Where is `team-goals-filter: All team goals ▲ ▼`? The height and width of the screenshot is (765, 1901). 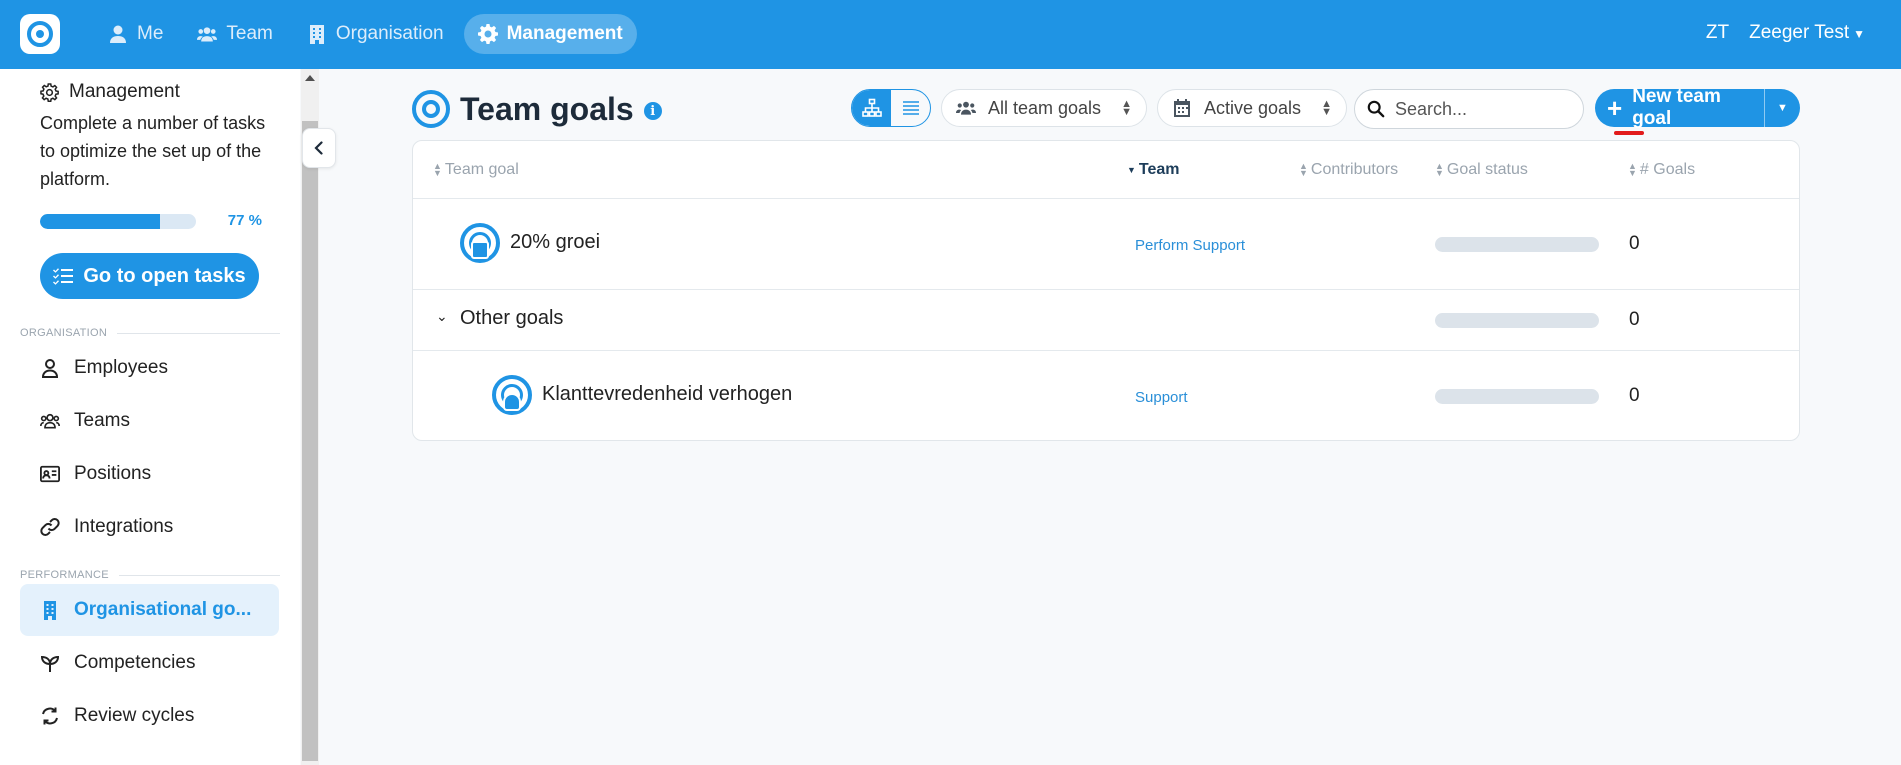 team-goals-filter: All team goals ▲ ▼ is located at coordinates (1044, 108).